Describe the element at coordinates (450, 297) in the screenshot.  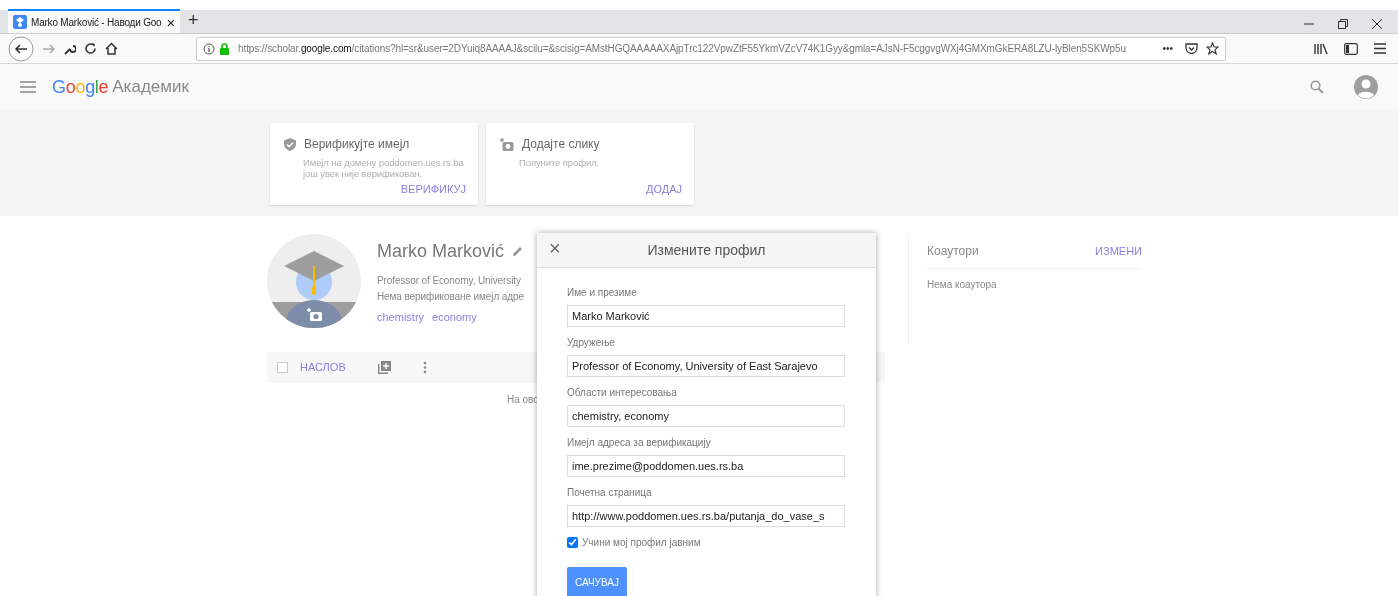
I see `email-note: Нема верификоване имејл адре` at that location.